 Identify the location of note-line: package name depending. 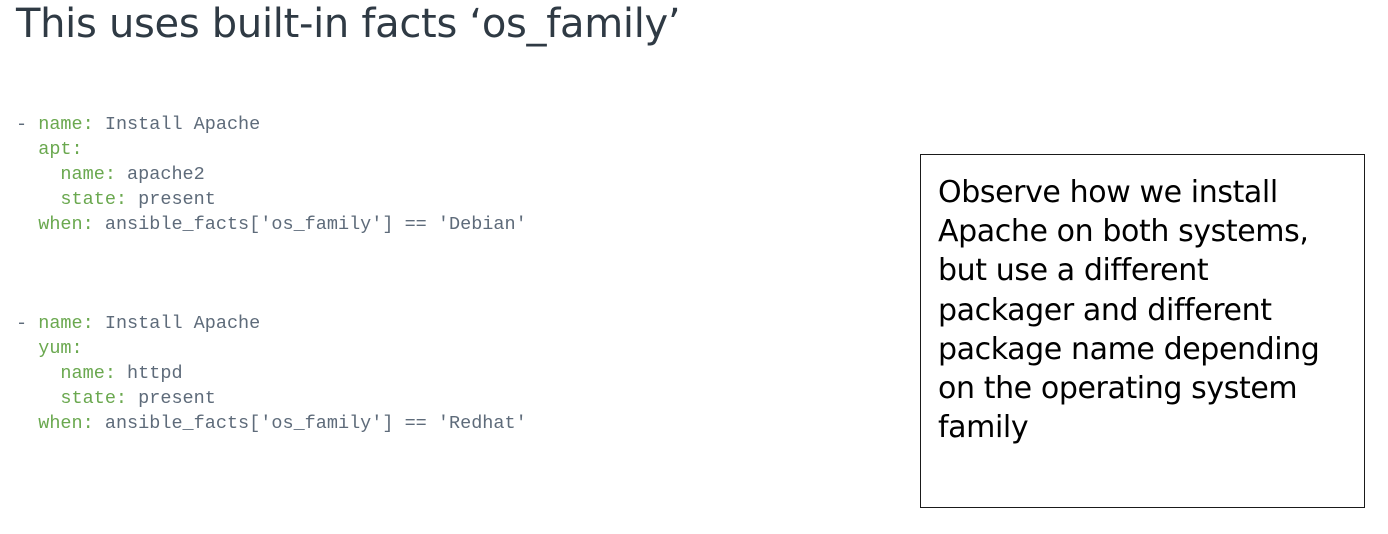
(1129, 349).